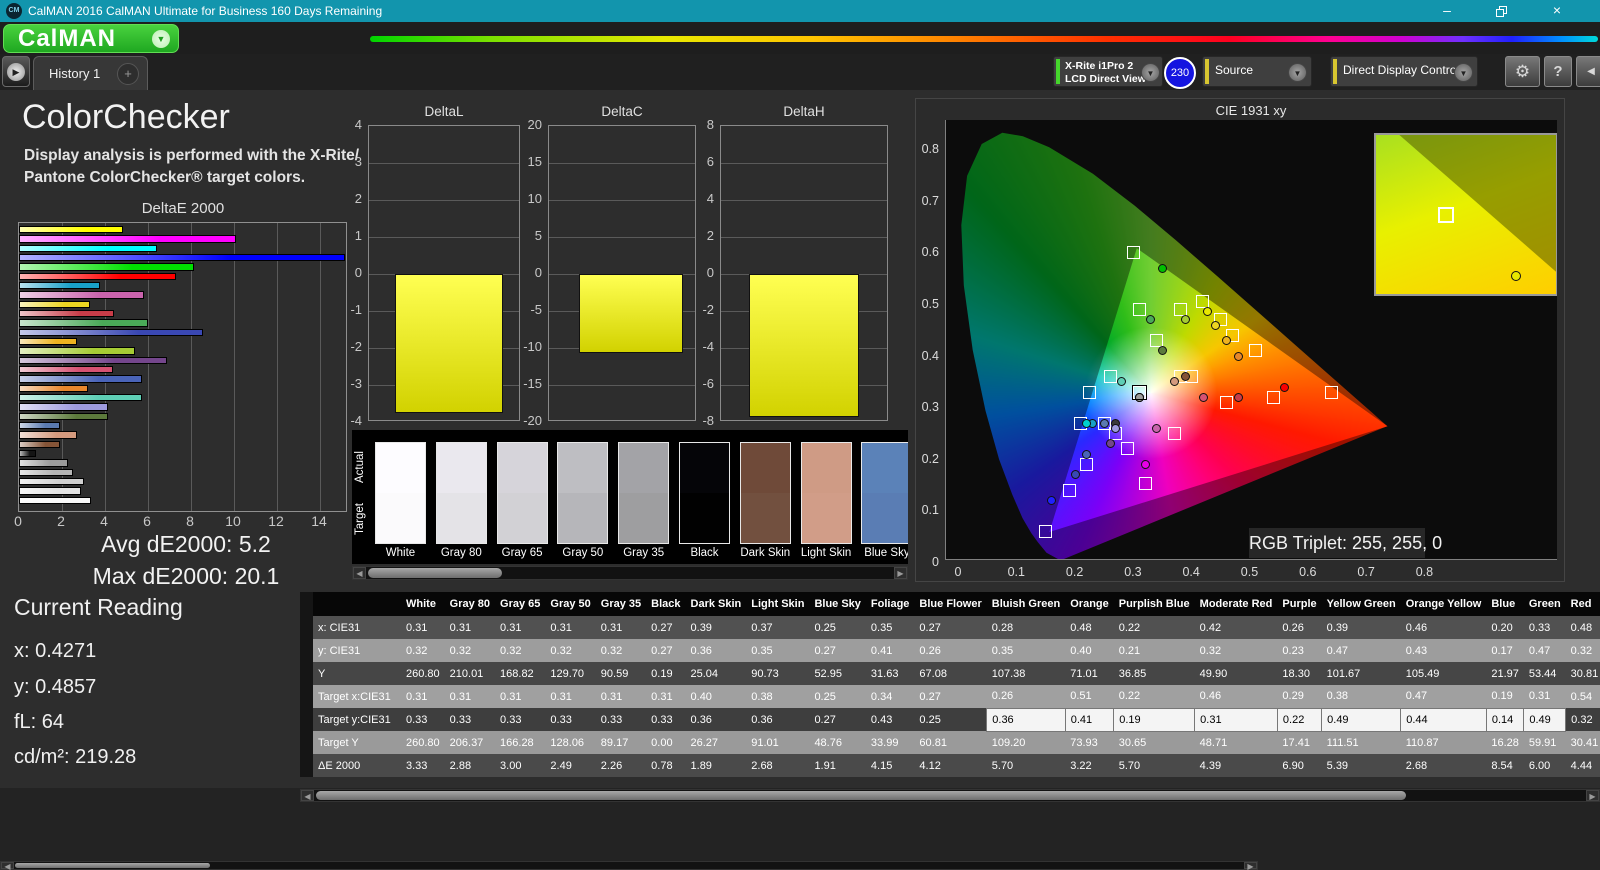  What do you see at coordinates (765, 742) in the screenshot?
I see `table-cell: 91.01` at bounding box center [765, 742].